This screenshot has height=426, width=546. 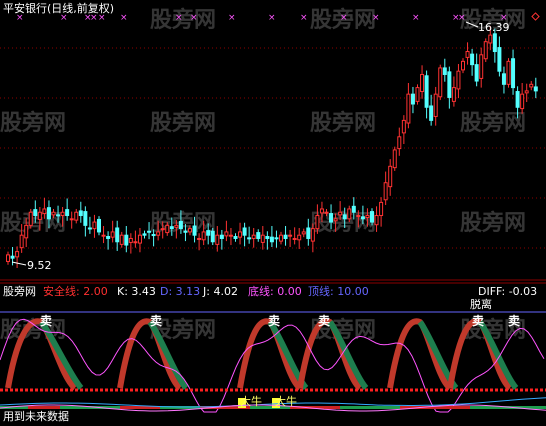 What do you see at coordinates (59, 8) in the screenshot?
I see `chart-title: 平安银行(日线,前复权)` at bounding box center [59, 8].